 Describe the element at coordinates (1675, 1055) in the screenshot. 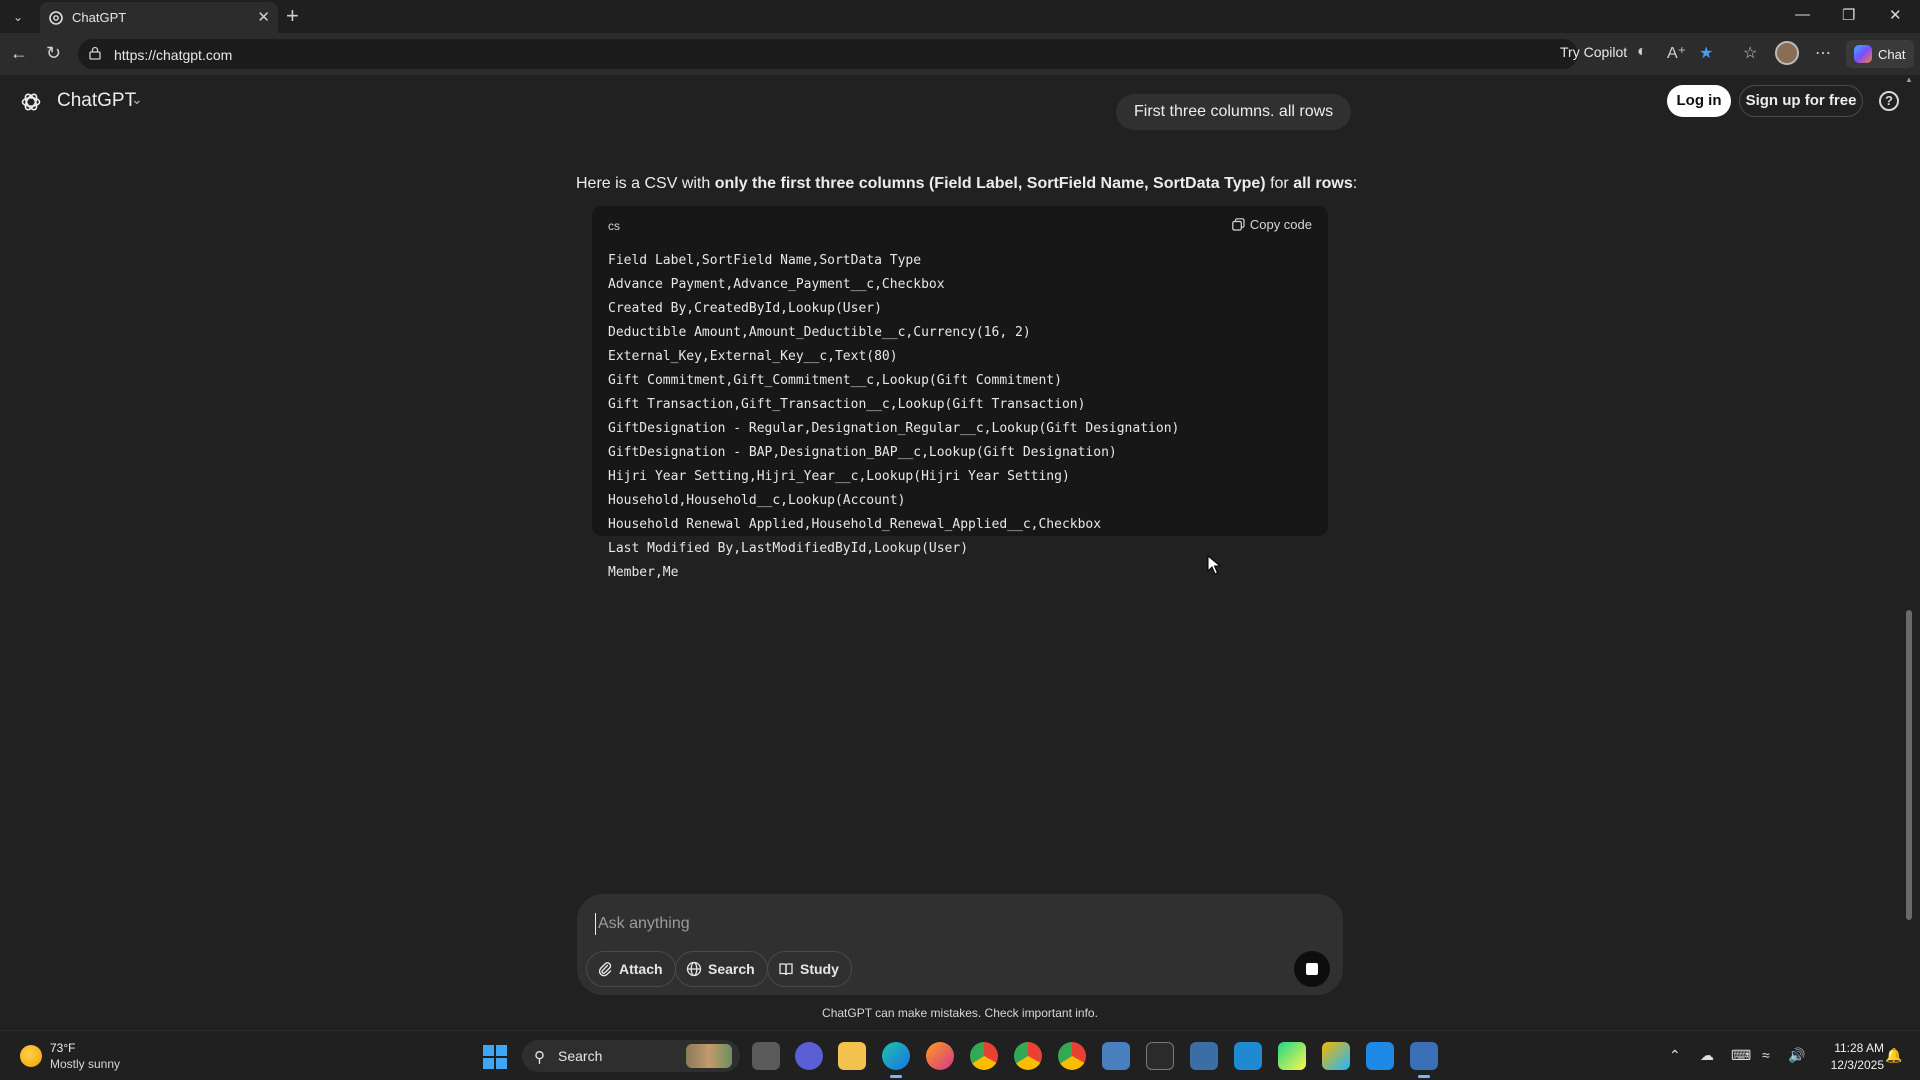

I see `show-hidden-icons-chevron-icon: ⌃` at that location.